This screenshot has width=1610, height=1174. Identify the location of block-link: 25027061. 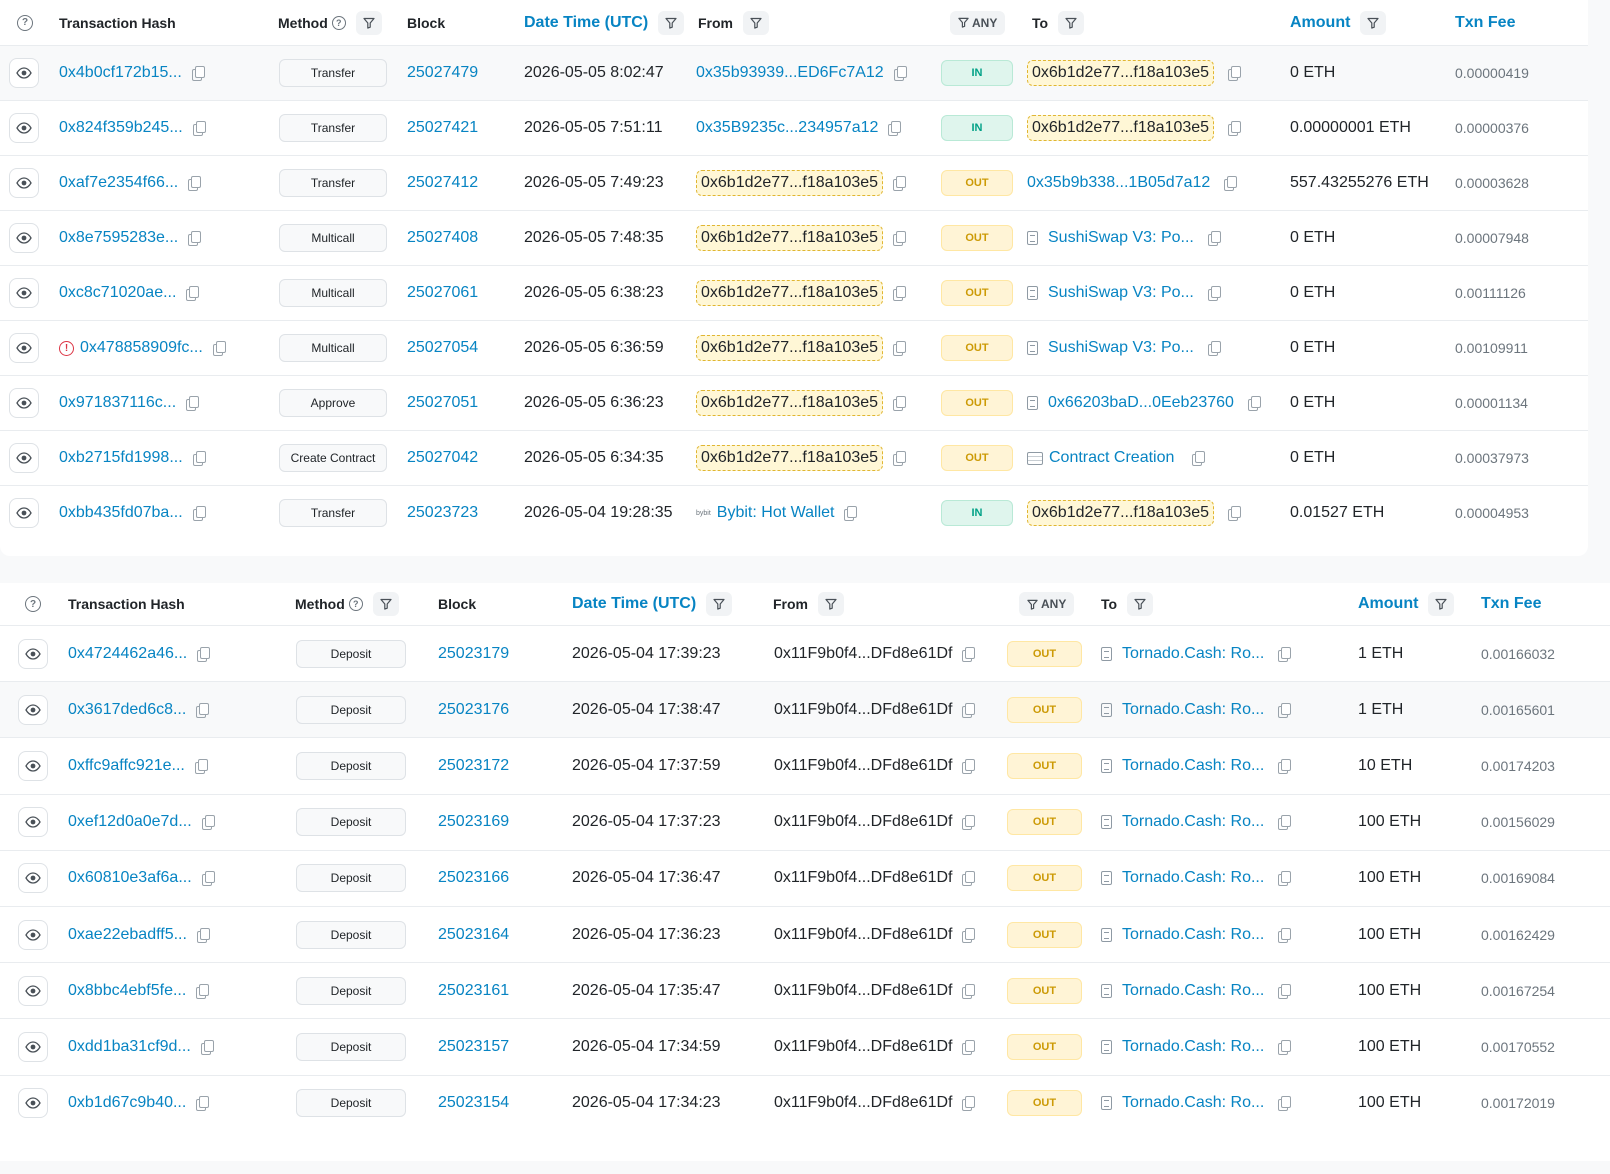
(442, 293).